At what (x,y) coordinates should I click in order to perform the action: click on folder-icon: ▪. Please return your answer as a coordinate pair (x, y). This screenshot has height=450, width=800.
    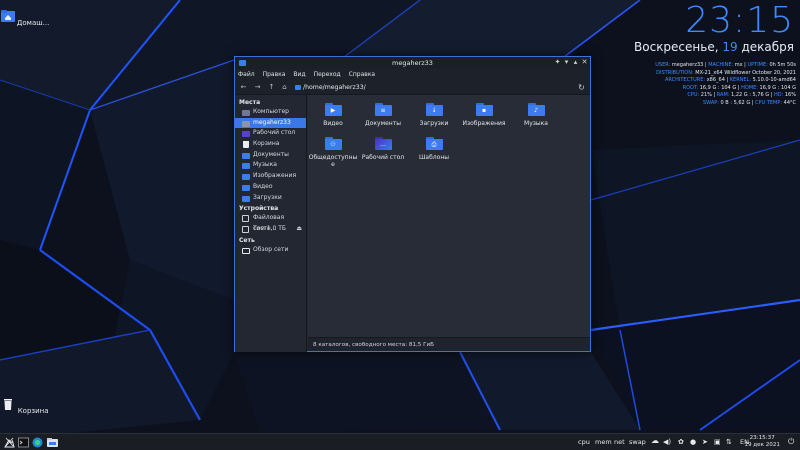
    Looking at the image, I should click on (484, 109).